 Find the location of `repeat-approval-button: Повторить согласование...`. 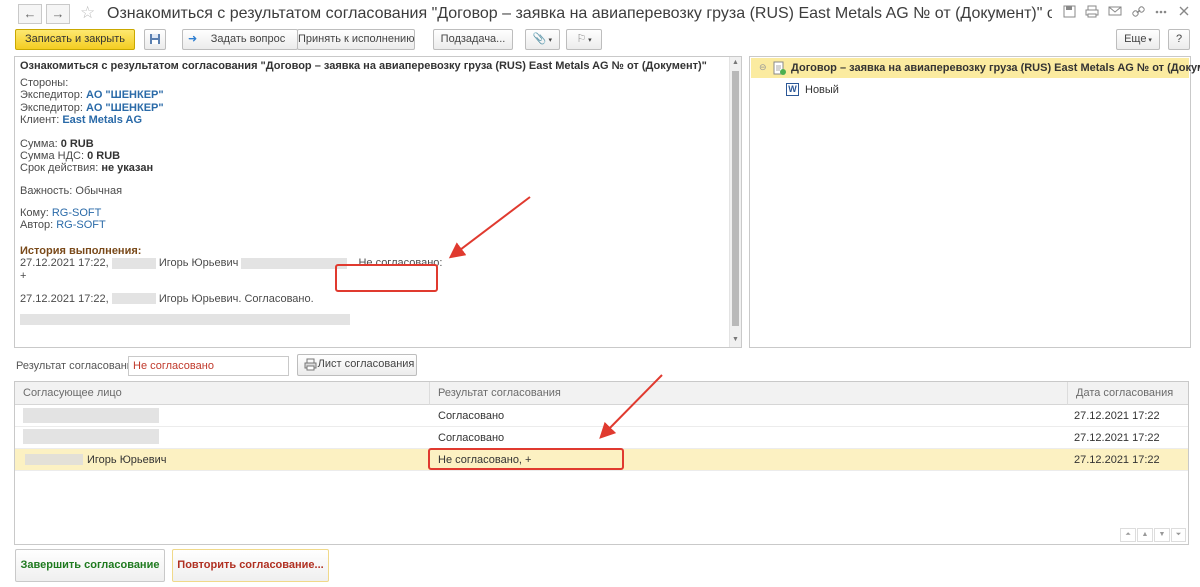

repeat-approval-button: Повторить согласование... is located at coordinates (250, 565).